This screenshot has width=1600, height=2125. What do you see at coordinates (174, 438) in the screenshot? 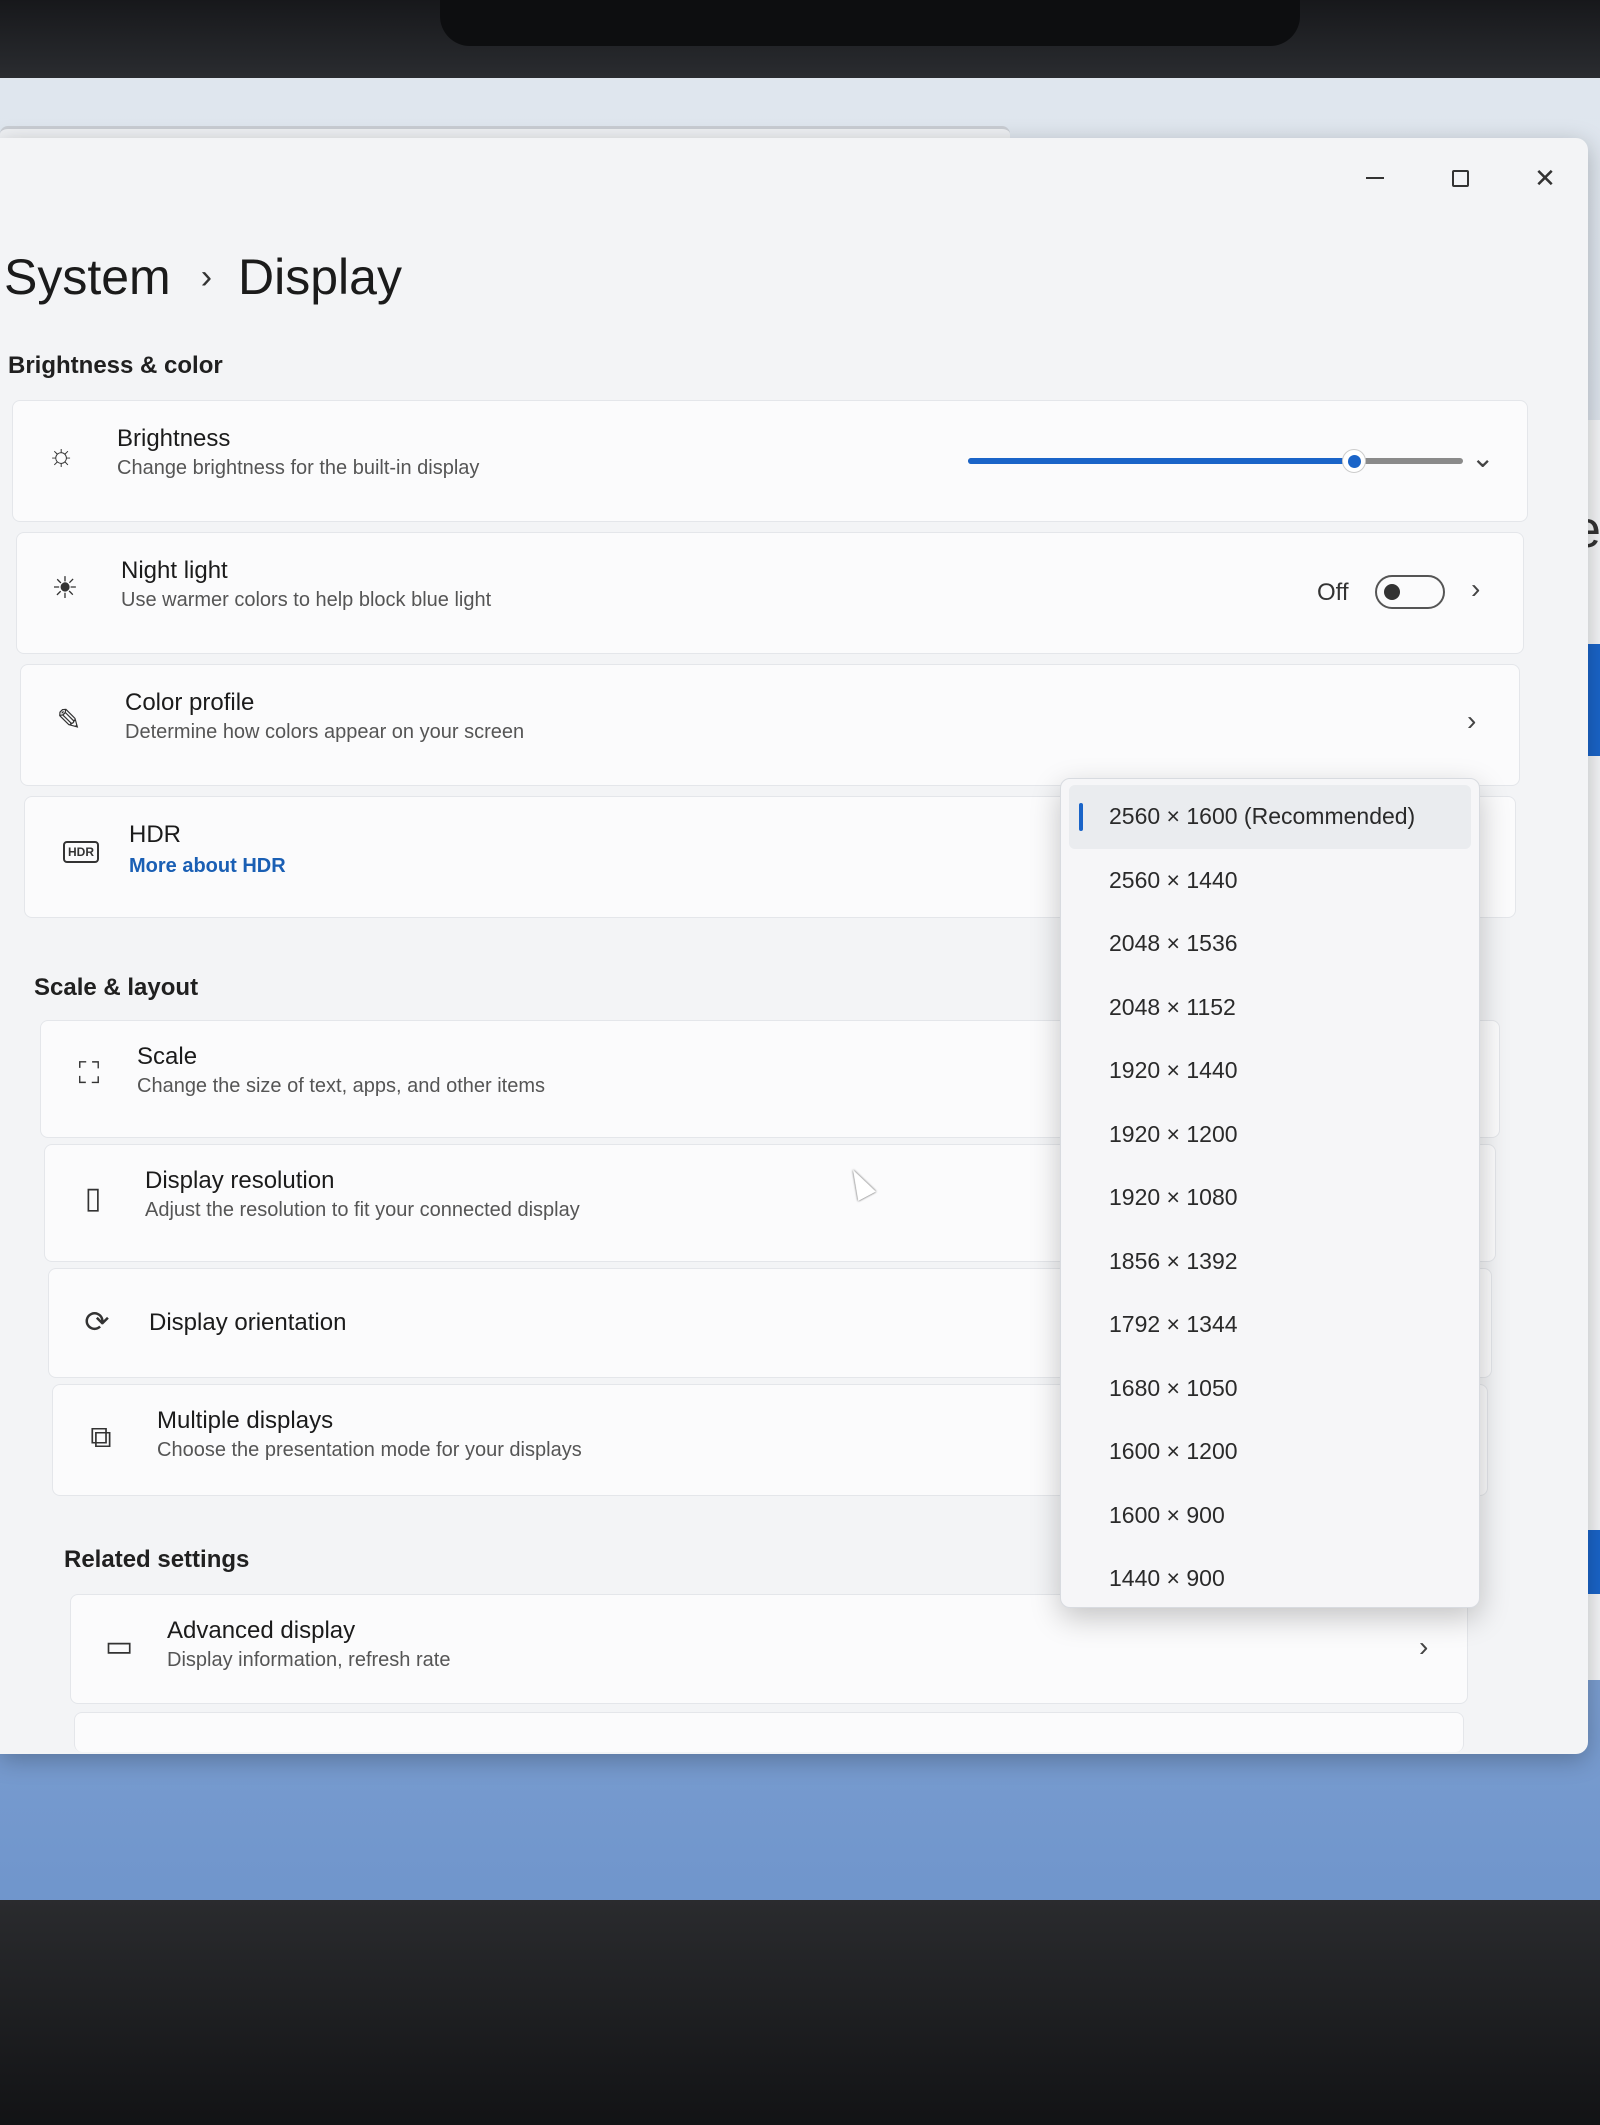
I see `brightness-title: Brightness` at bounding box center [174, 438].